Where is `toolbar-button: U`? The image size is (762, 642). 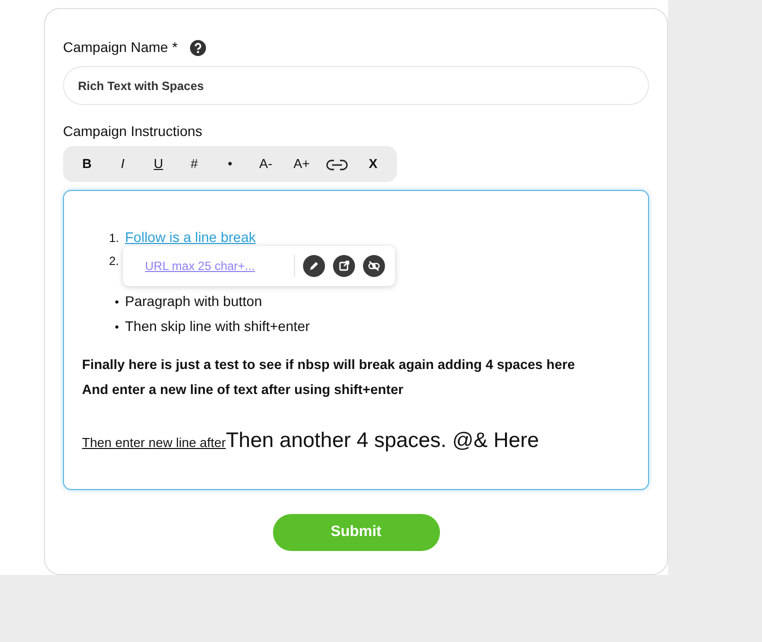
toolbar-button: U is located at coordinates (158, 164).